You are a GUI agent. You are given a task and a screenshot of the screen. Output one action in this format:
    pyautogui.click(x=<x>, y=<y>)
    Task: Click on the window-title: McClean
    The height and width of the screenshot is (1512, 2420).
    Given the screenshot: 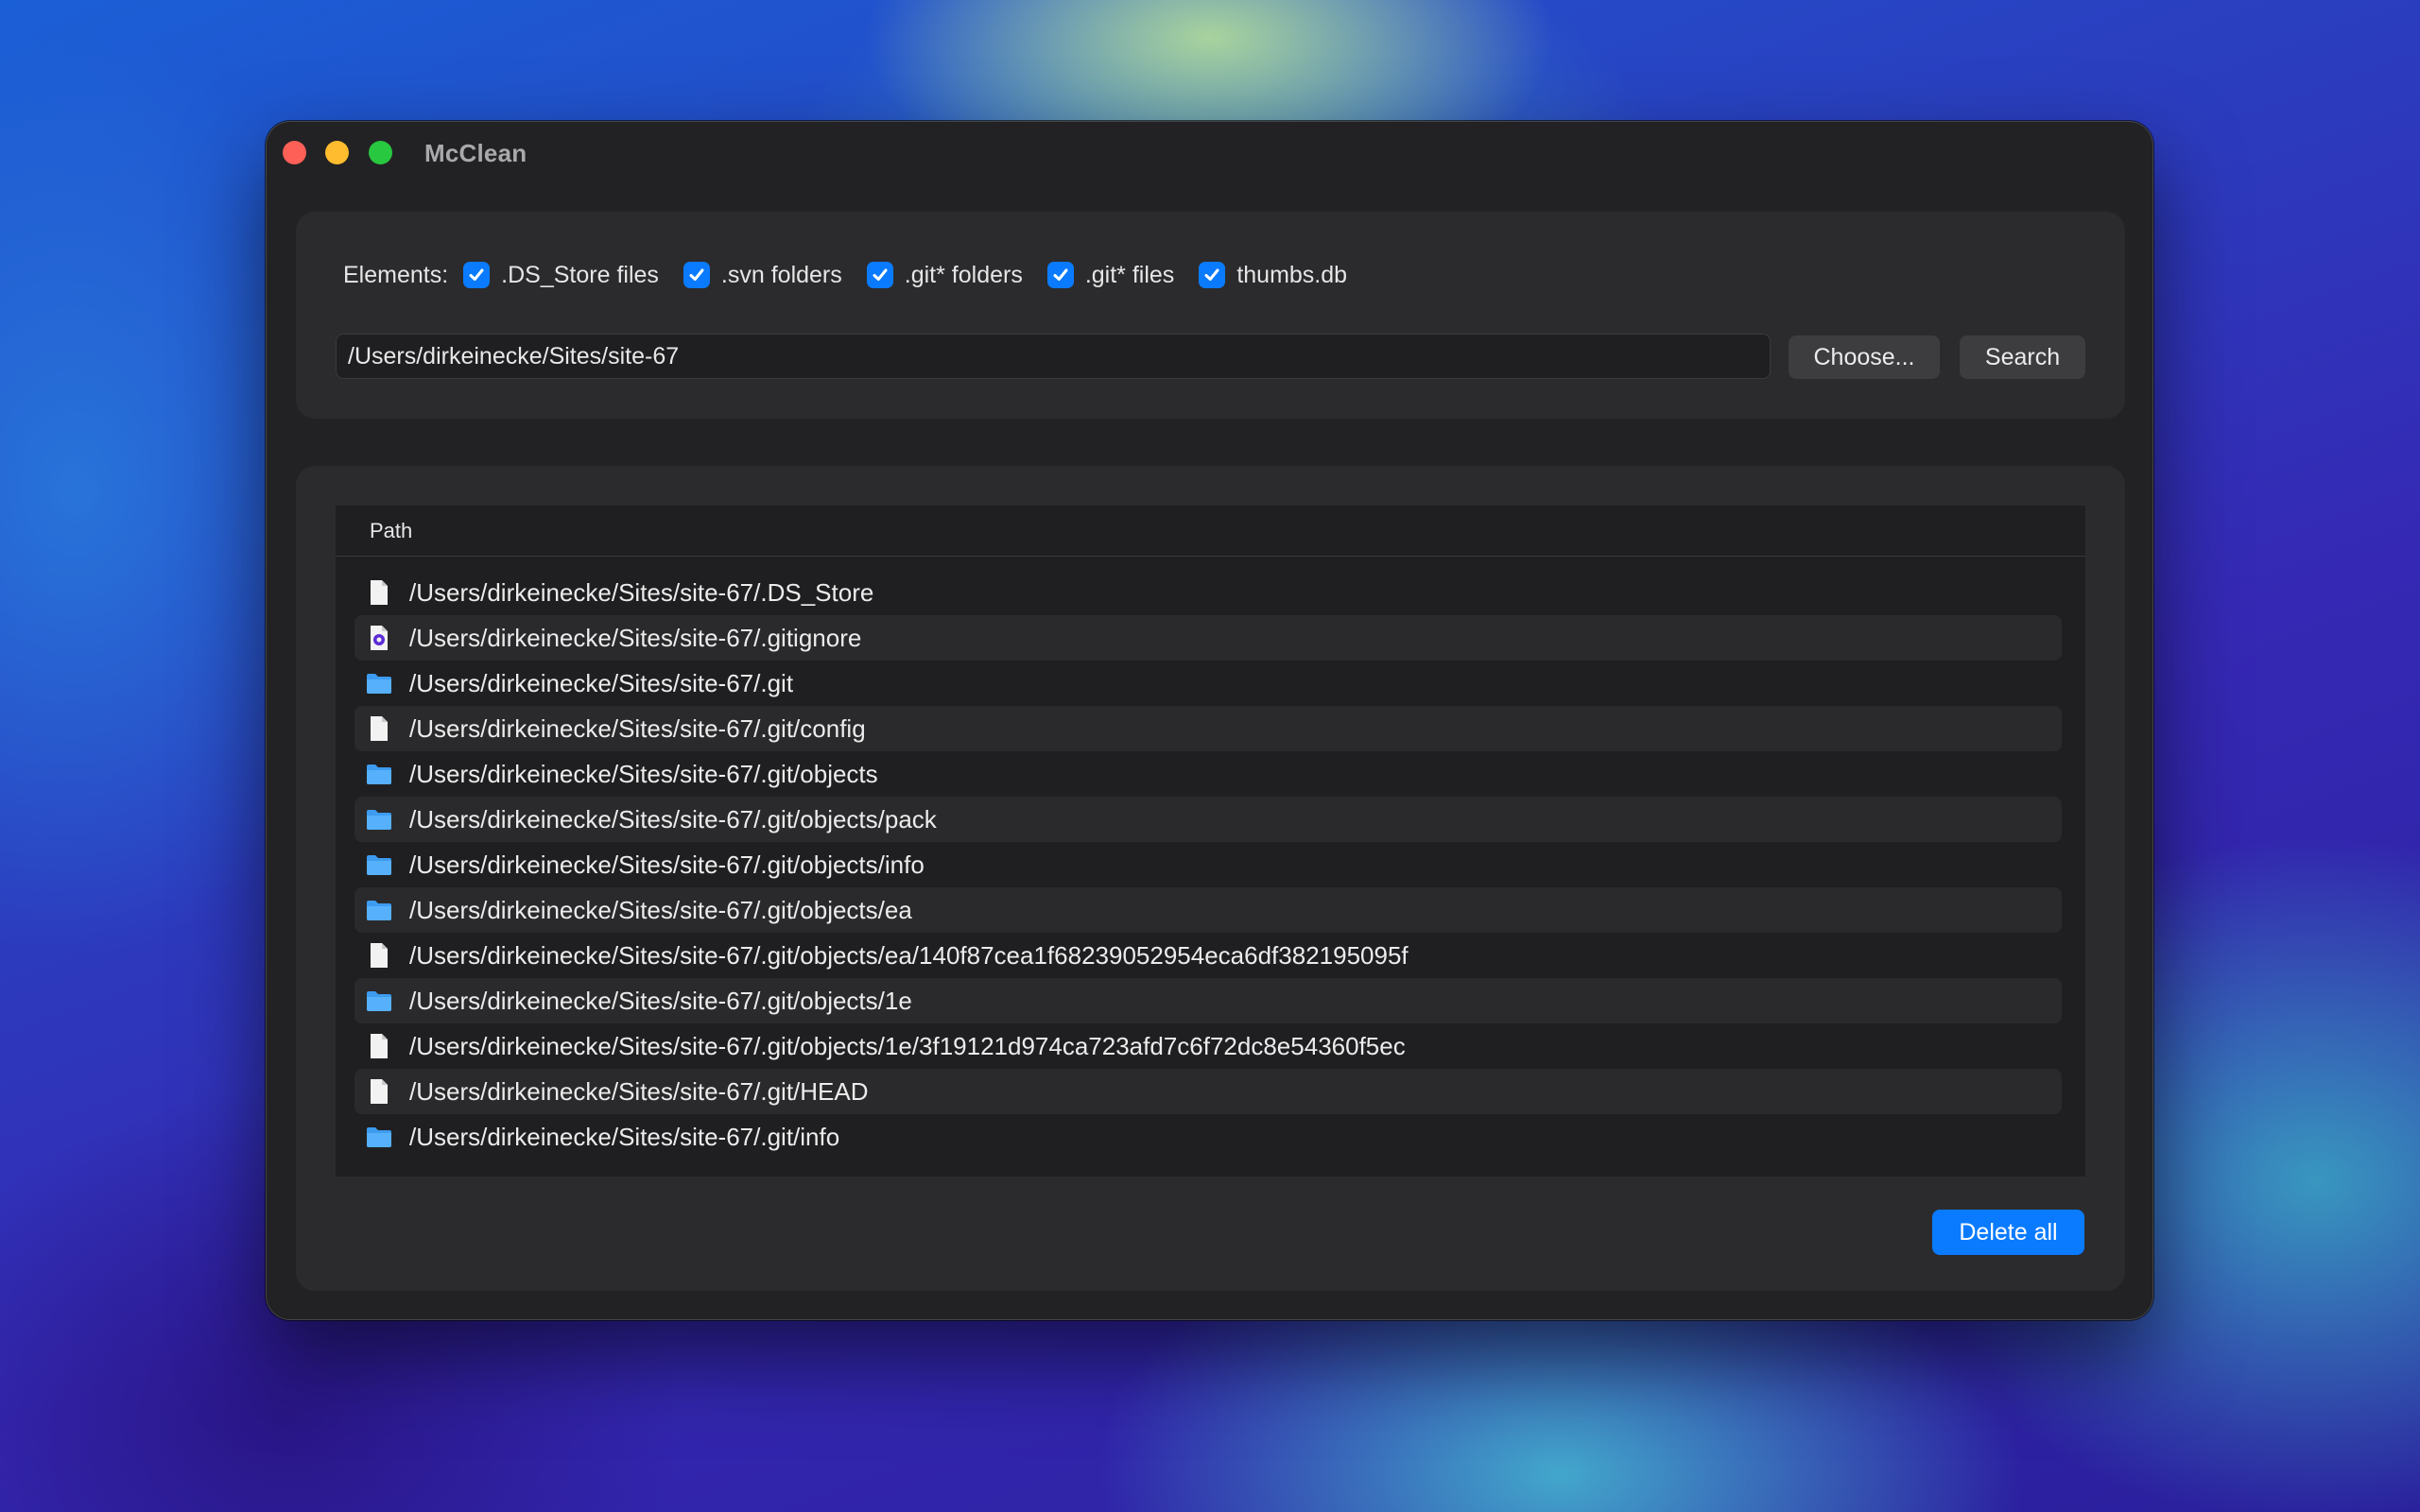 What is the action you would take?
    pyautogui.click(x=475, y=153)
    